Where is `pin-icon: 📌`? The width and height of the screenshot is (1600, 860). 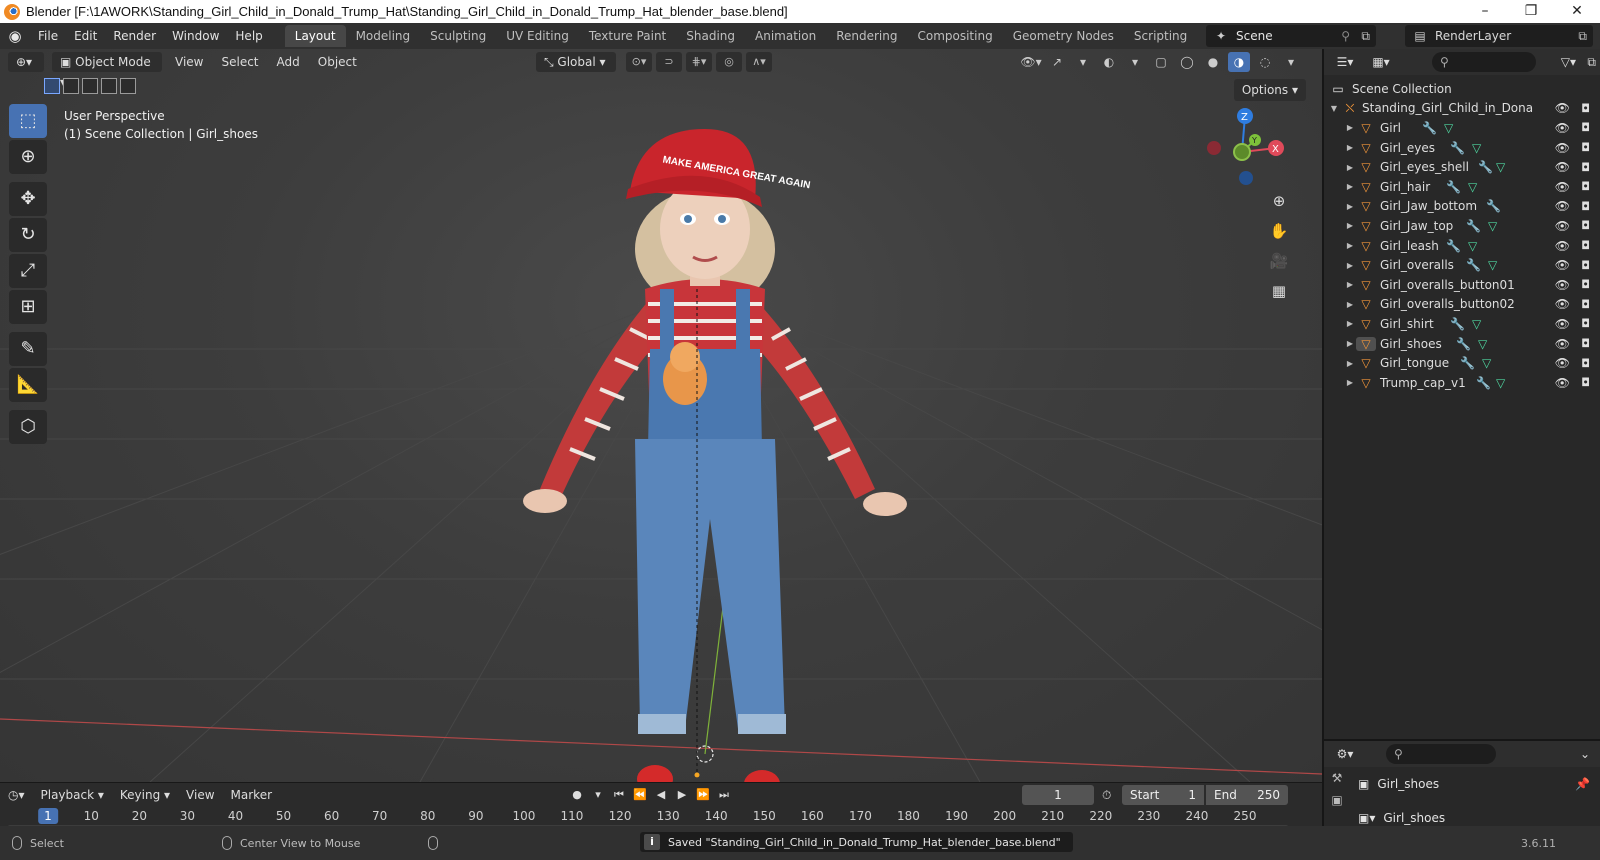 pin-icon: 📌 is located at coordinates (1582, 784).